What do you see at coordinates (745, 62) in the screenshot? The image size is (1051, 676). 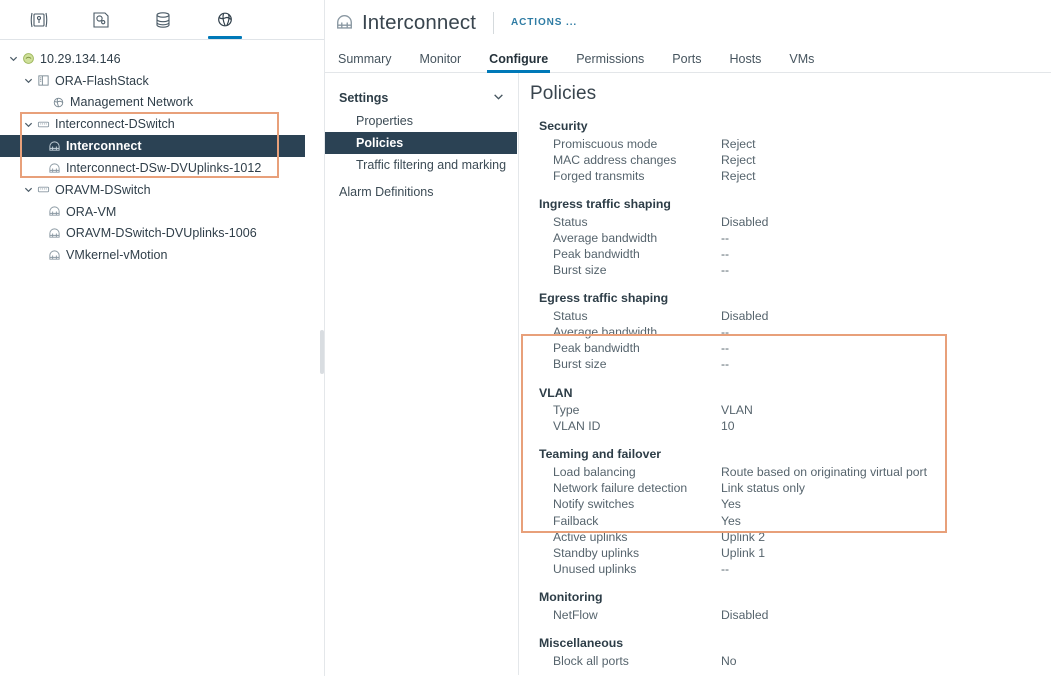 I see `tab-hosts: Hosts` at bounding box center [745, 62].